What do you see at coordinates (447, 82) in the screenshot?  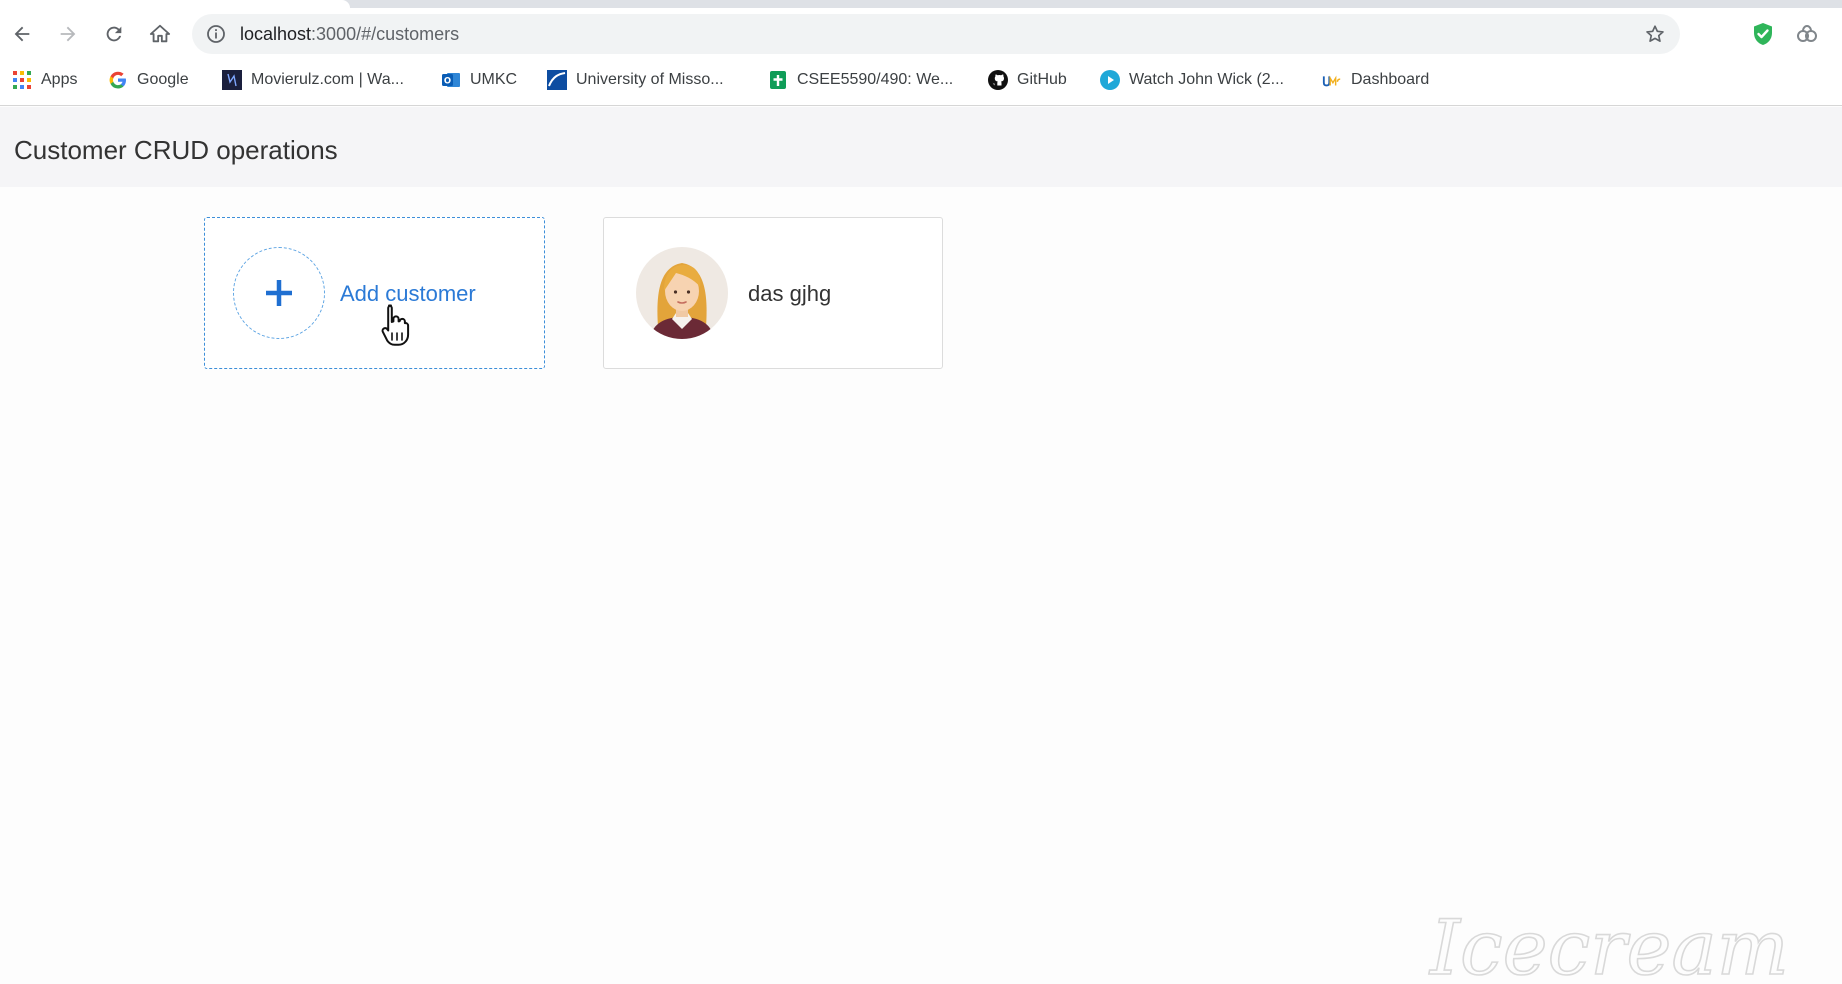 I see `svg-text: O` at bounding box center [447, 82].